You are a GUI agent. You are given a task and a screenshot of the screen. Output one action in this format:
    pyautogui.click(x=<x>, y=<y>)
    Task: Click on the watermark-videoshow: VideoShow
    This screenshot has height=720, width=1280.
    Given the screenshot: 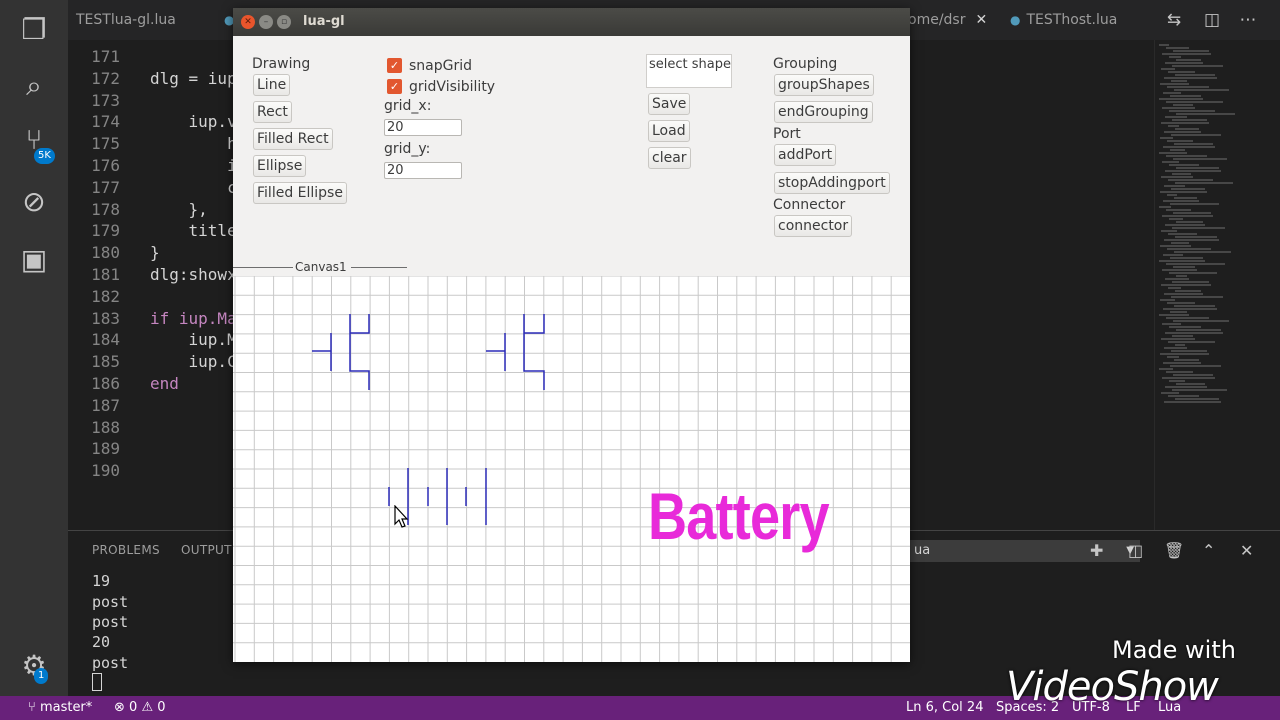 What is the action you would take?
    pyautogui.click(x=1112, y=687)
    